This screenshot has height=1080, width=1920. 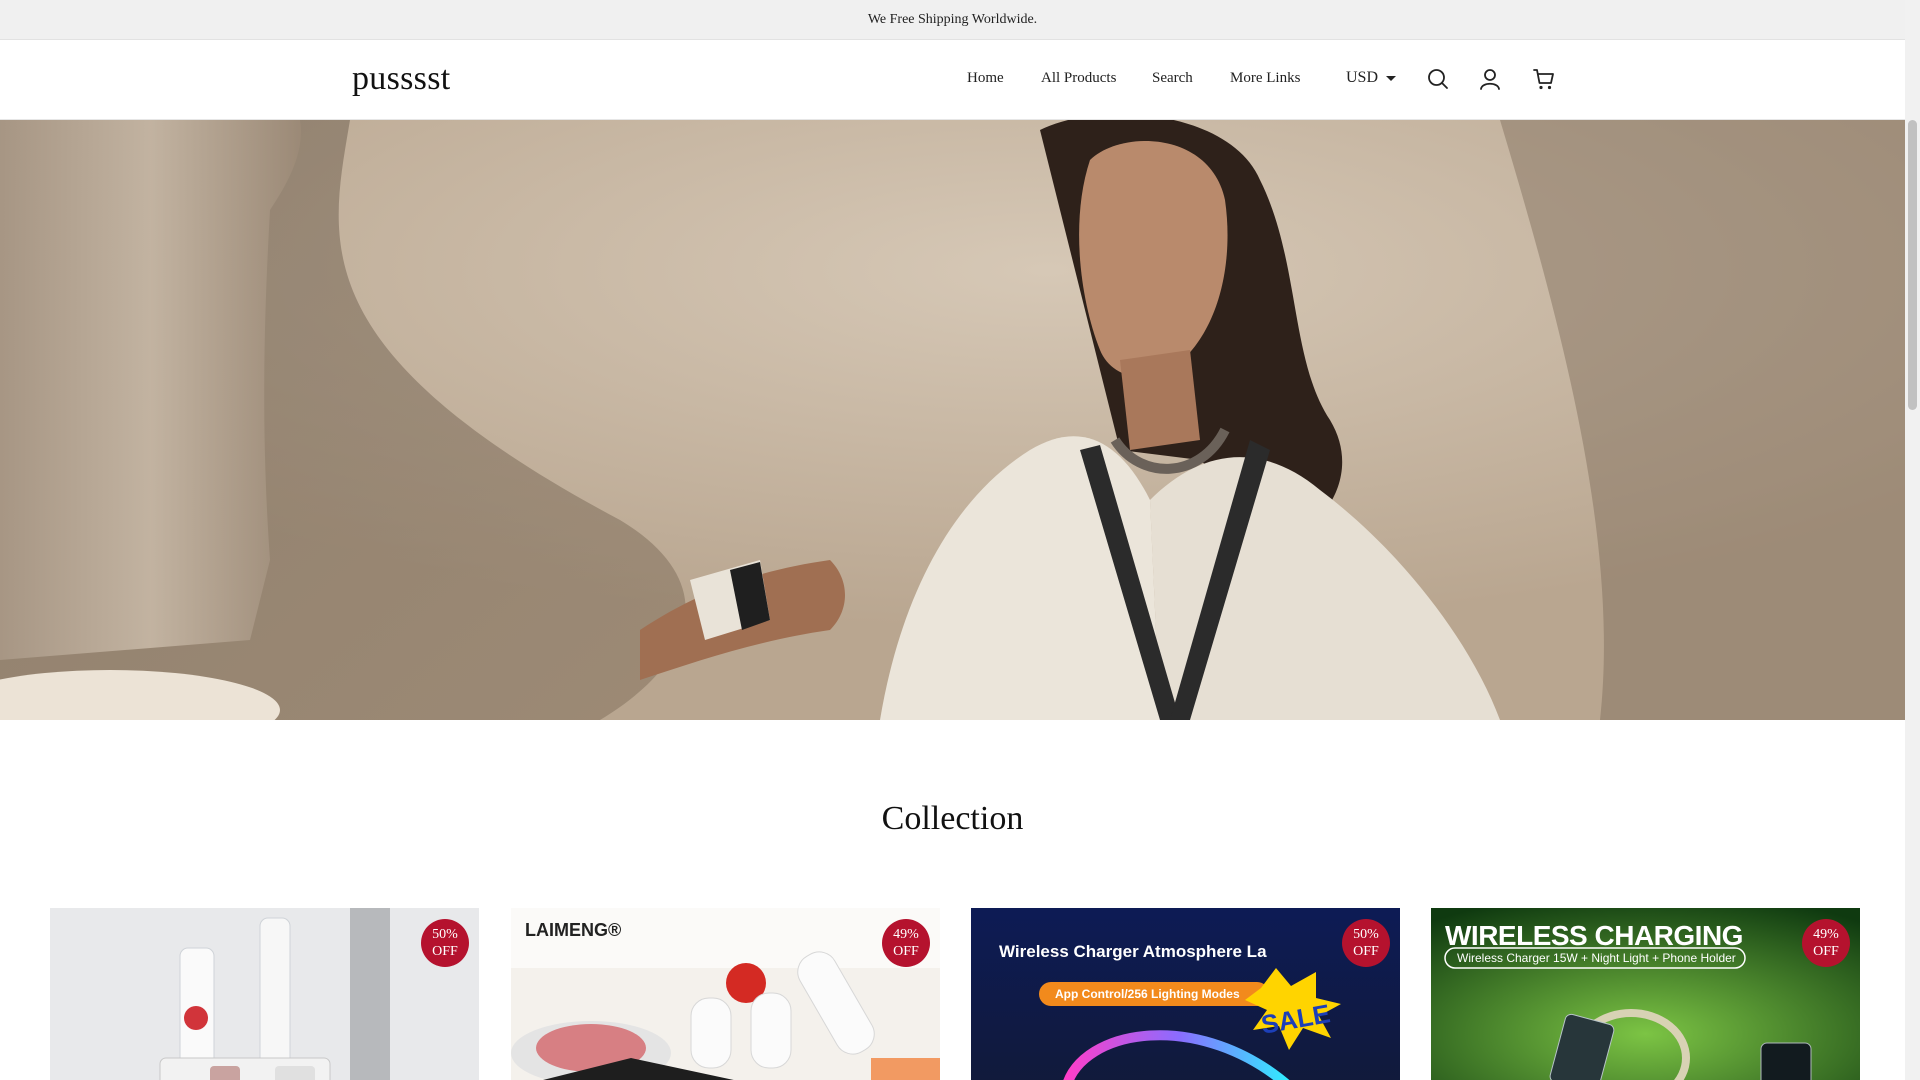 What do you see at coordinates (725, 994) in the screenshot?
I see `product-card: LAIMENG® 49% OFF` at bounding box center [725, 994].